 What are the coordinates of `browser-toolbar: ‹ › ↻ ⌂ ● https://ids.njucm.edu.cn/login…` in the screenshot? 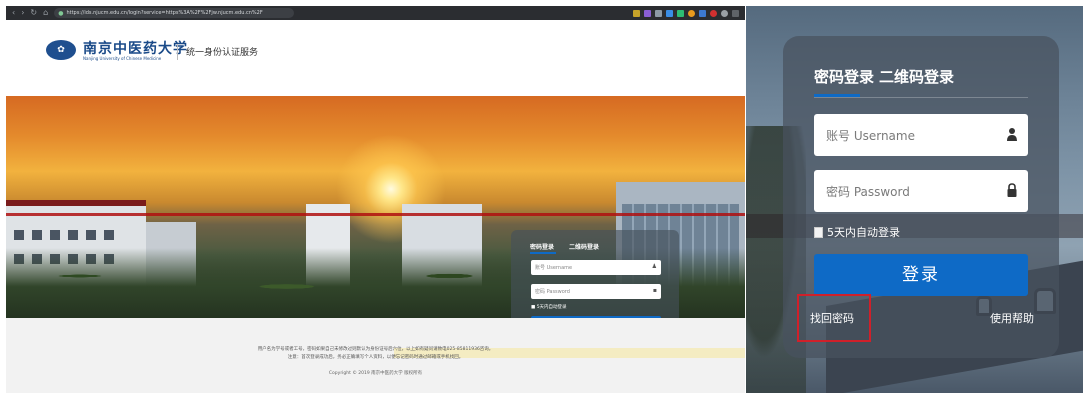 It's located at (375, 13).